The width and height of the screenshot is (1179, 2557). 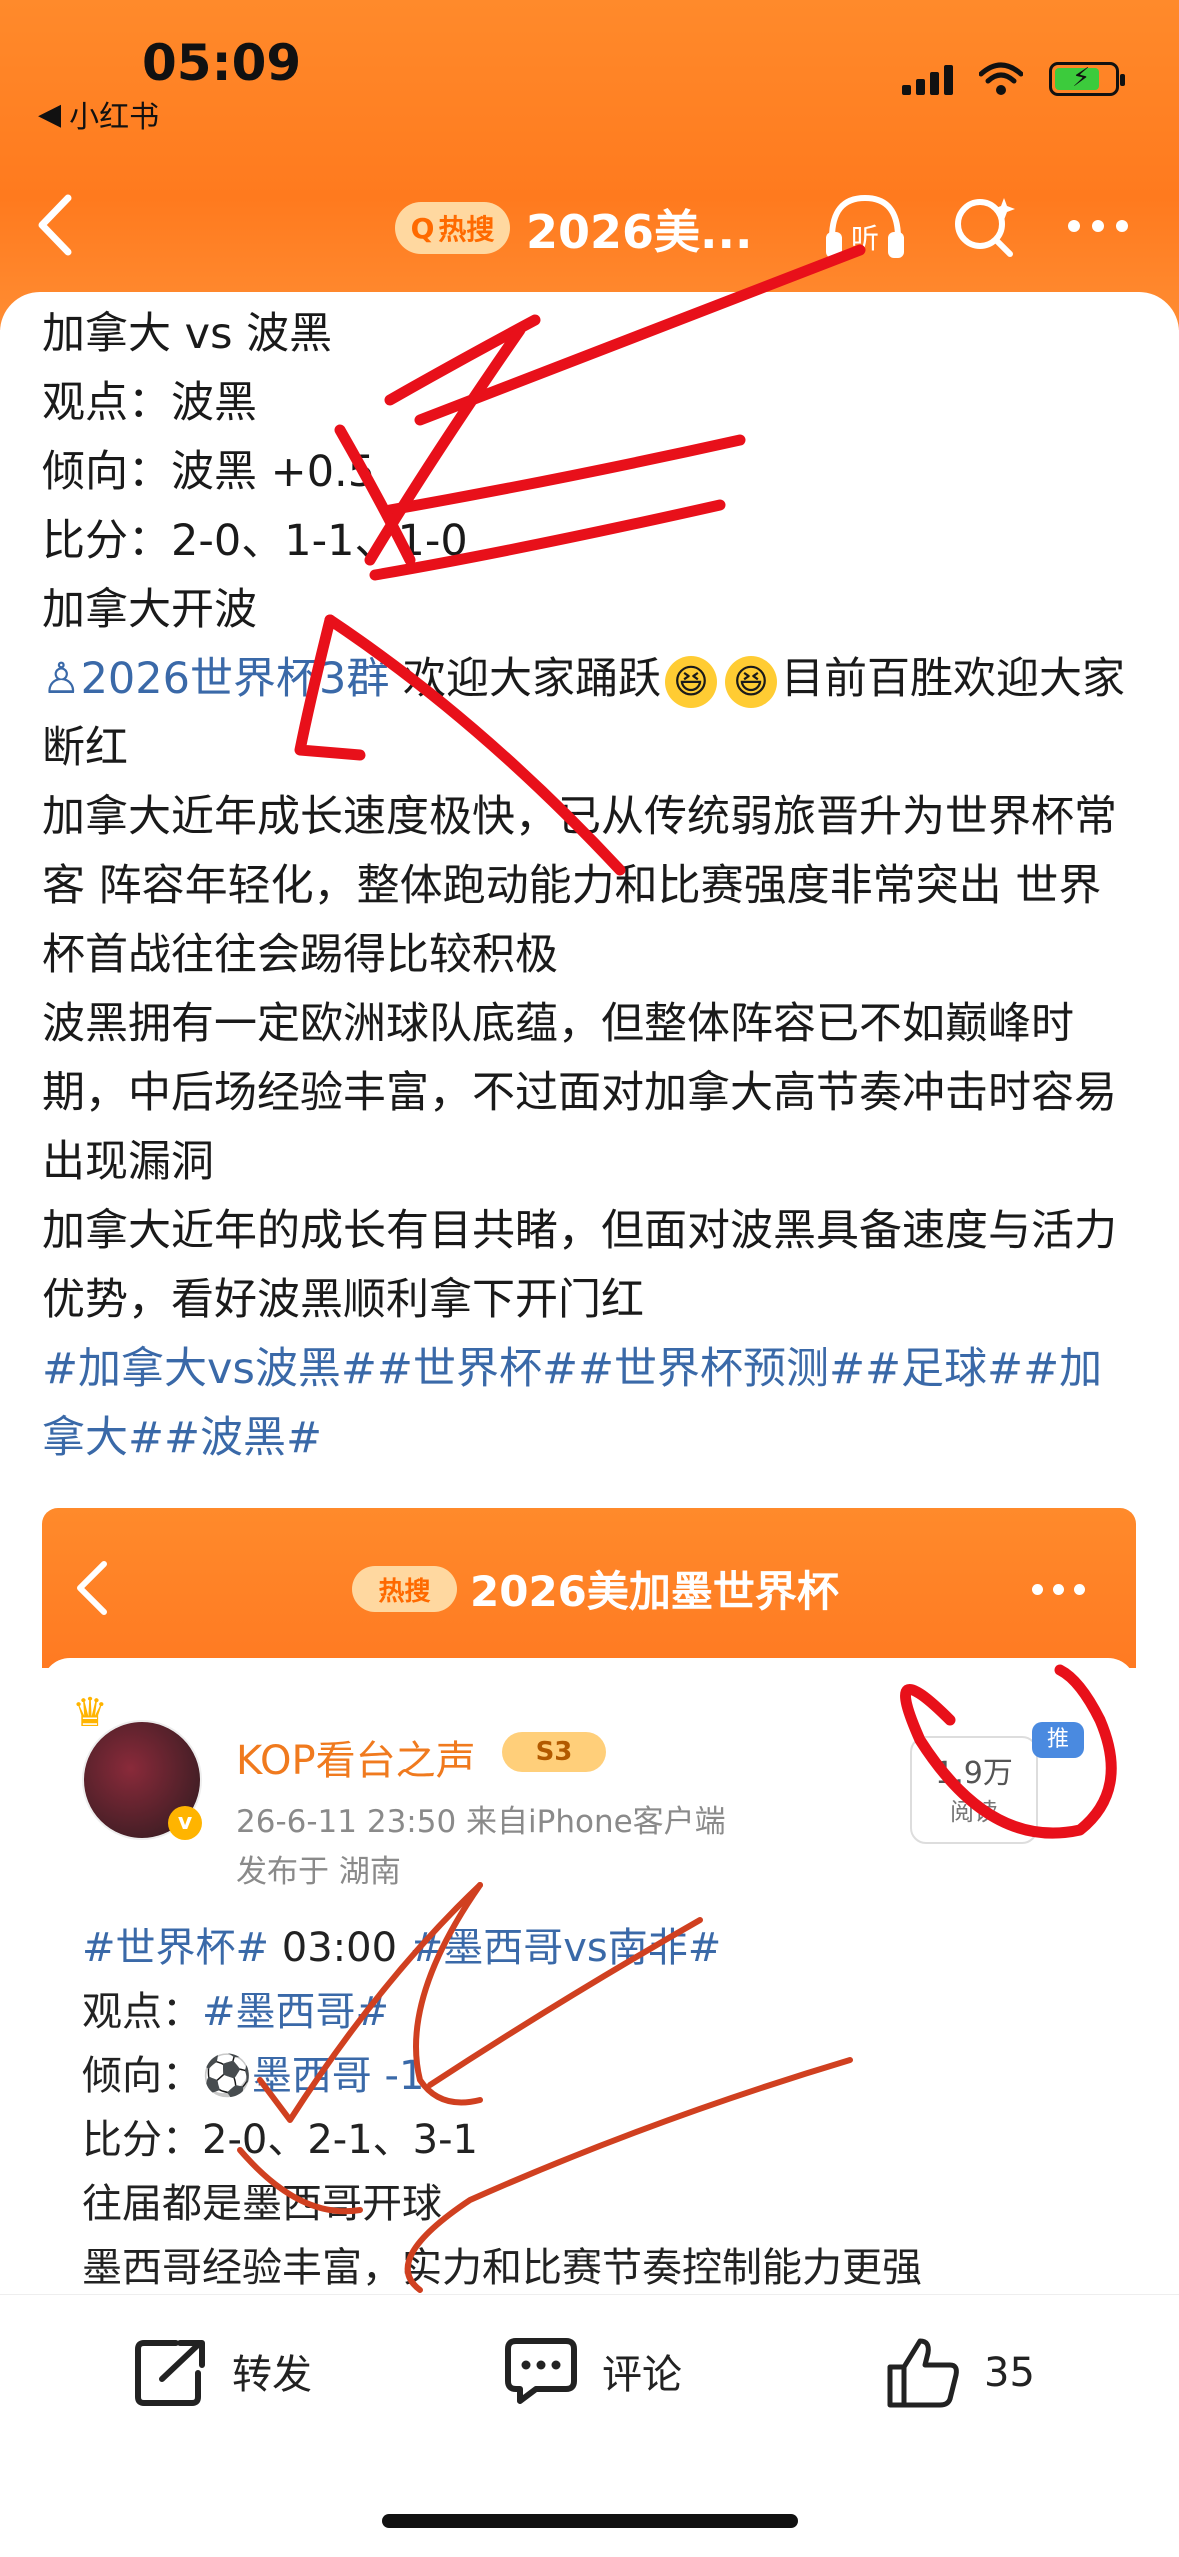 What do you see at coordinates (466, 229) in the screenshot?
I see `hot-search-label: 热搜` at bounding box center [466, 229].